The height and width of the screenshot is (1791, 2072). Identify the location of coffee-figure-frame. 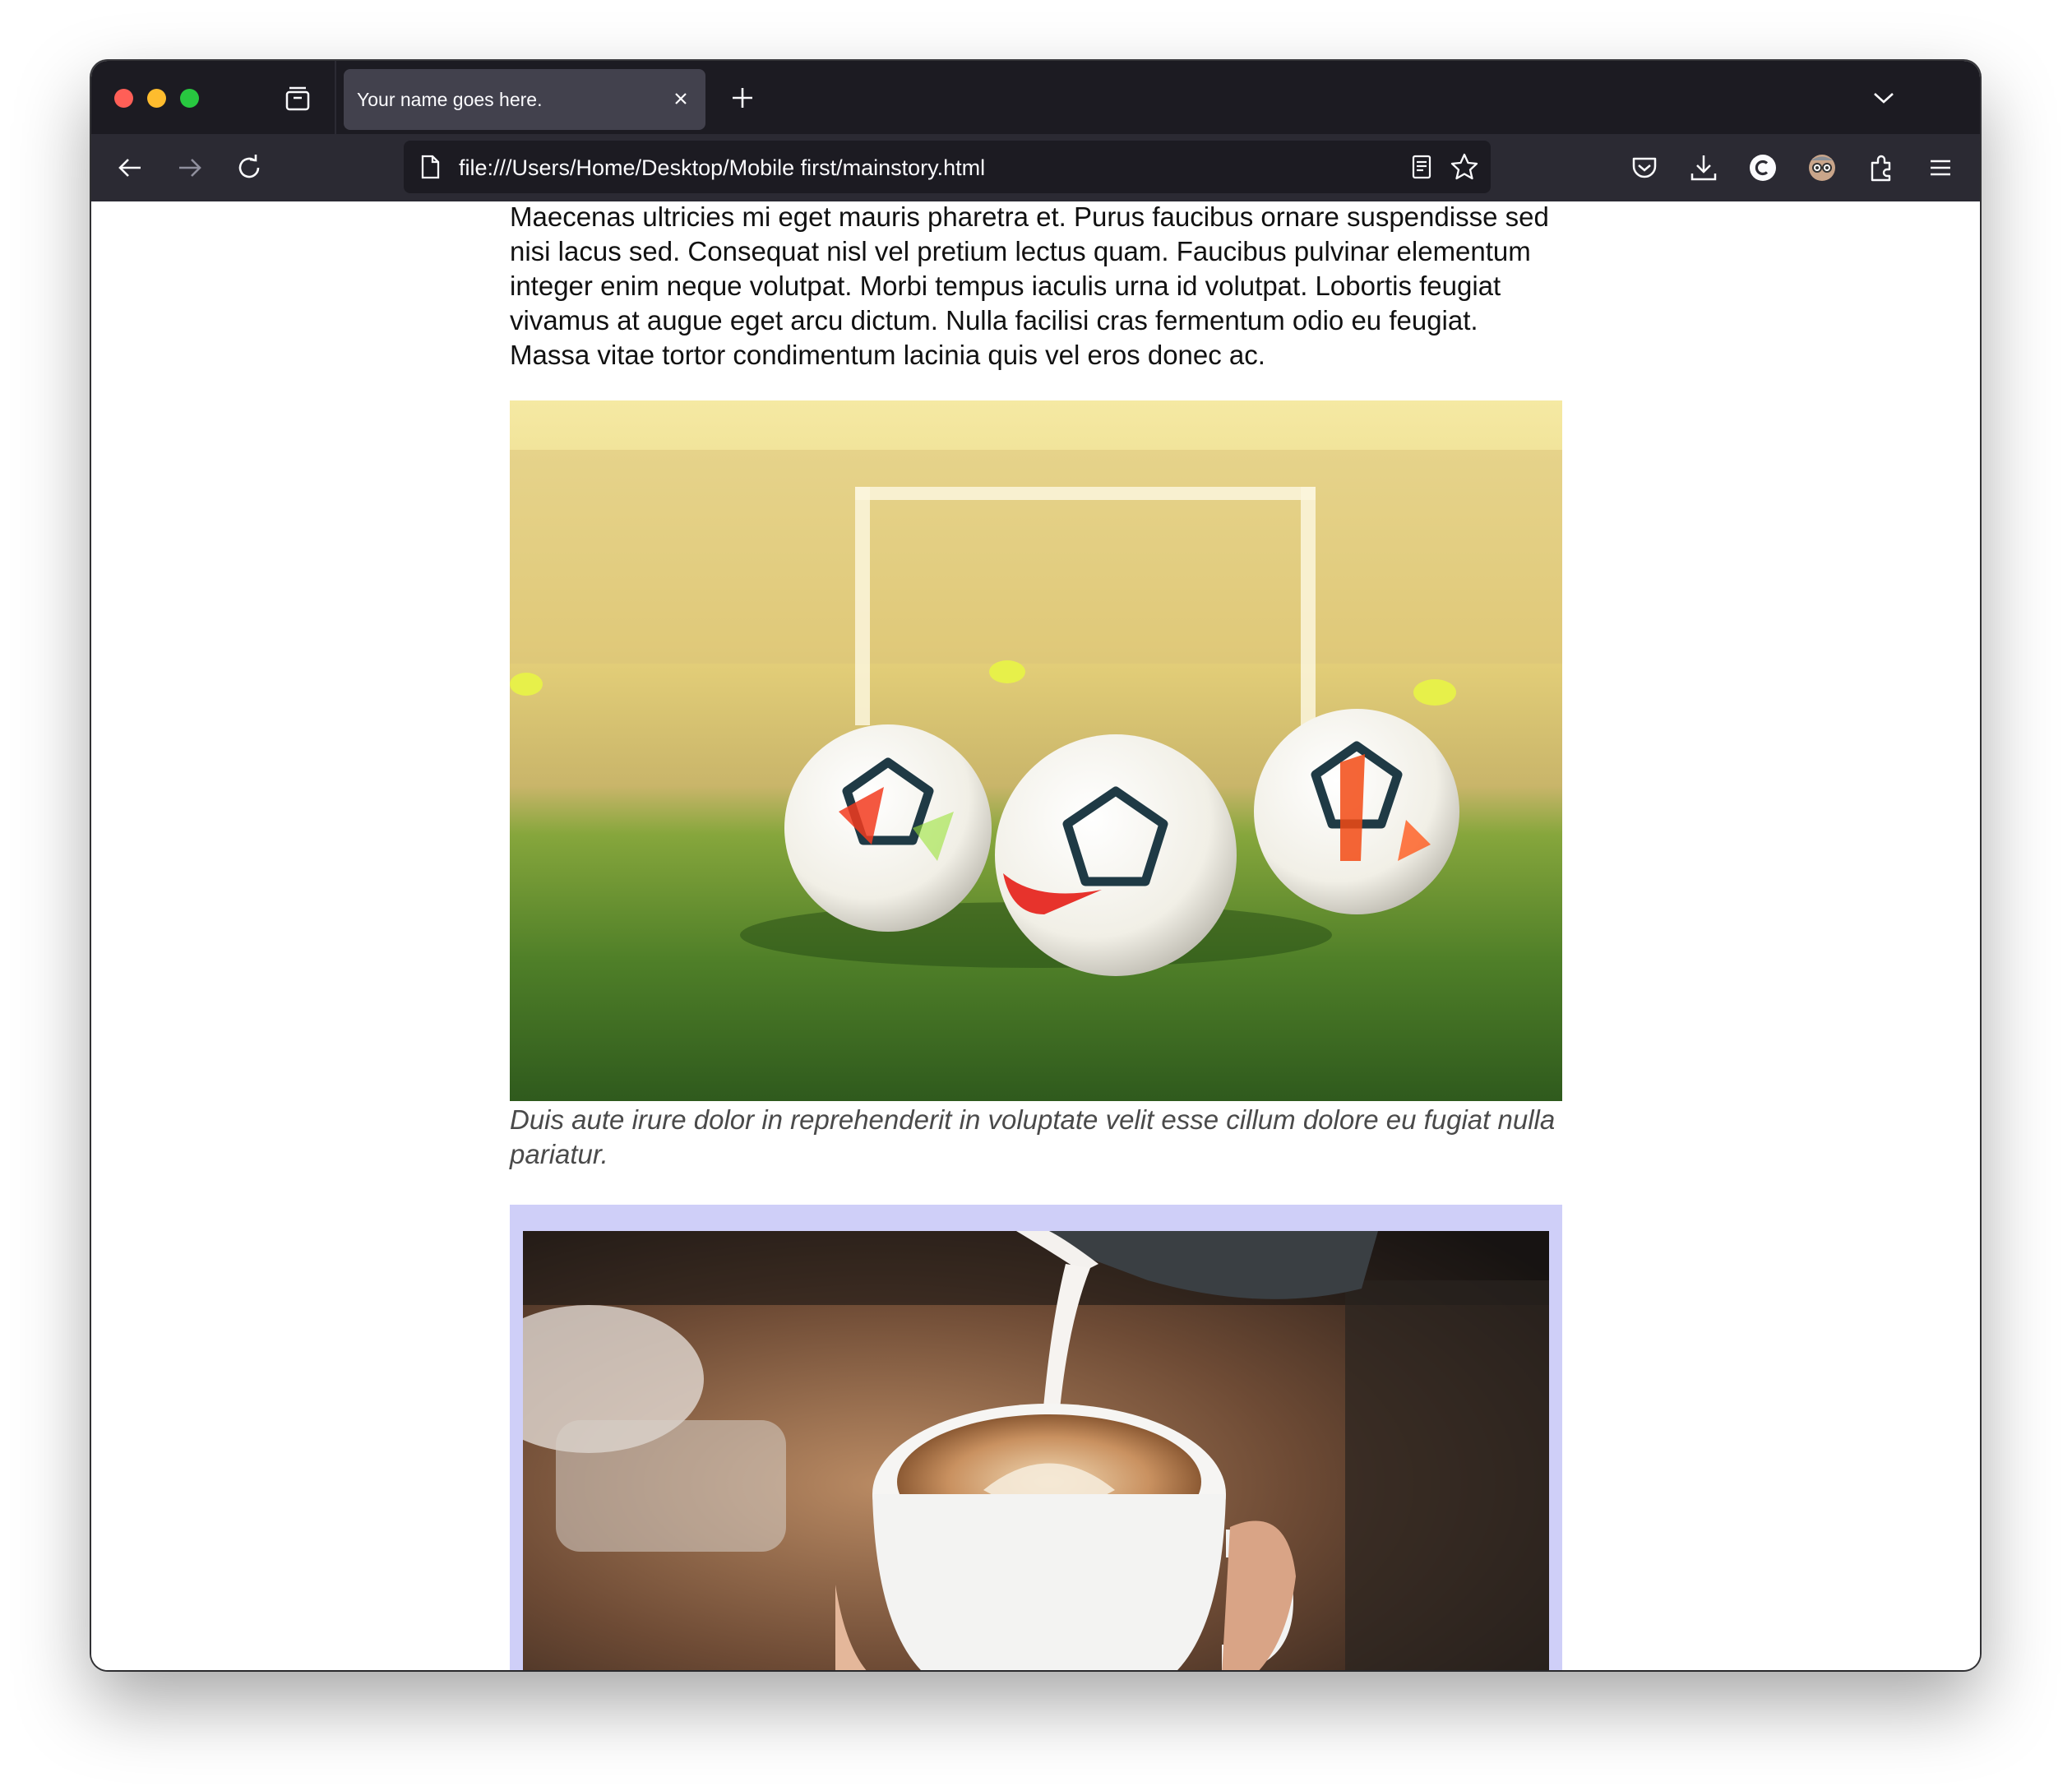
(1036, 1437).